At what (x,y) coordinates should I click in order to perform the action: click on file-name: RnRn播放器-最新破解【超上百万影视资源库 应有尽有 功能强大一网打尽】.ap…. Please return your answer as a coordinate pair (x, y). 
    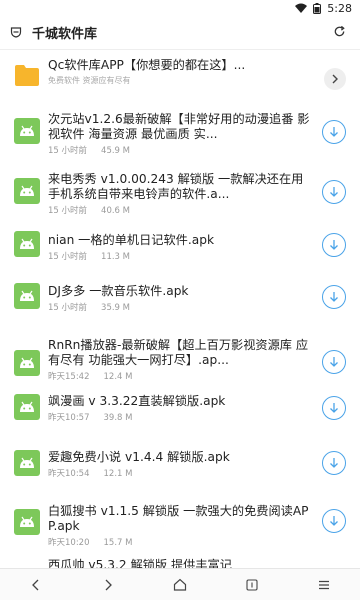
    Looking at the image, I should click on (178, 352).